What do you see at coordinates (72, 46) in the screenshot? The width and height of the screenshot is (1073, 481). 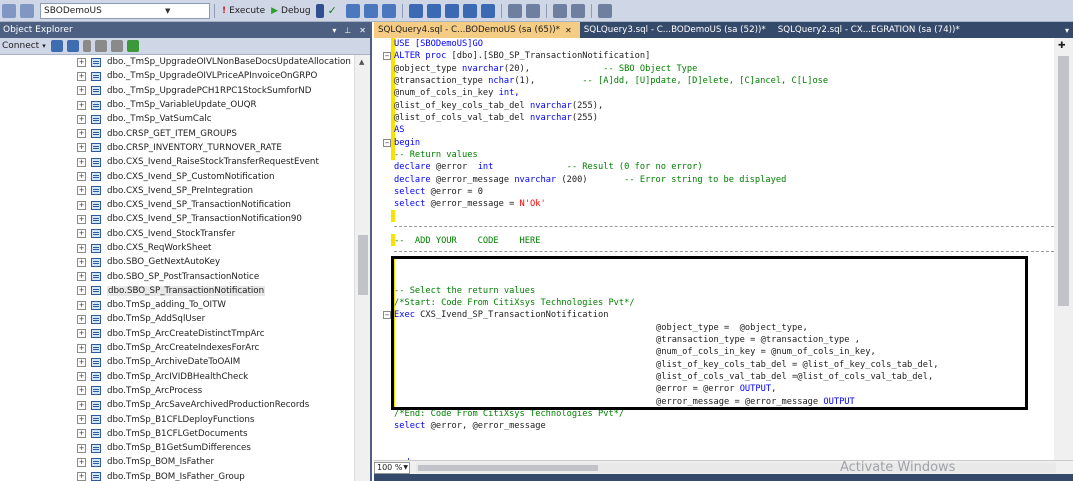 I see `disconnect-icon` at bounding box center [72, 46].